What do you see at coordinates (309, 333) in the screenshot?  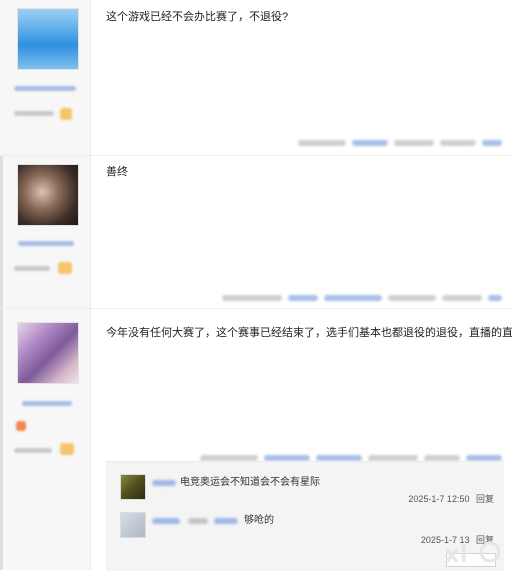 I see `post-content: 今年没有任何大赛了，这个赛事已经结束了，选手们基本也都退役的退役，直播的直播吧` at bounding box center [309, 333].